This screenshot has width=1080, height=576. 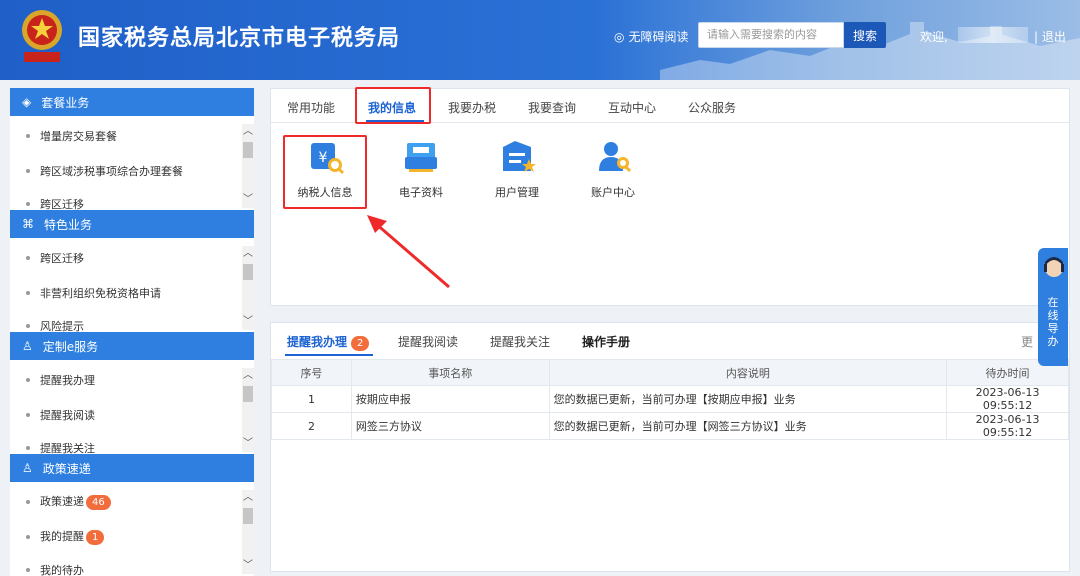 What do you see at coordinates (993, 35) in the screenshot?
I see `username-redacted` at bounding box center [993, 35].